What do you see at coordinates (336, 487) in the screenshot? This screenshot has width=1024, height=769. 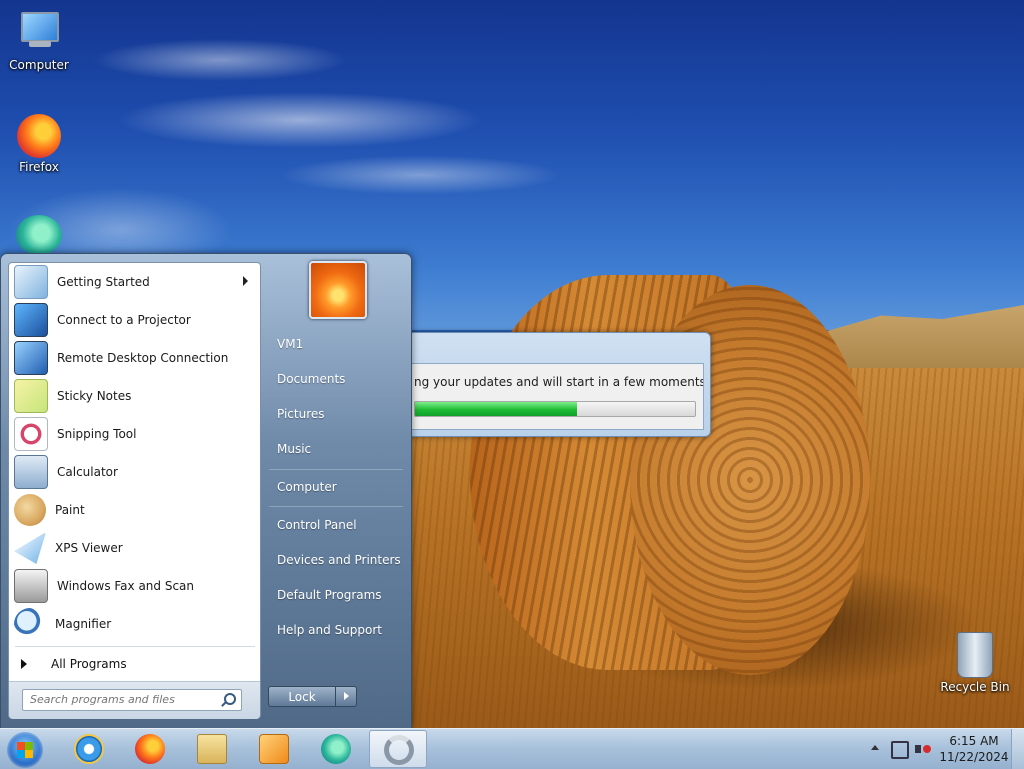 I see `right-item-computer: Computer` at bounding box center [336, 487].